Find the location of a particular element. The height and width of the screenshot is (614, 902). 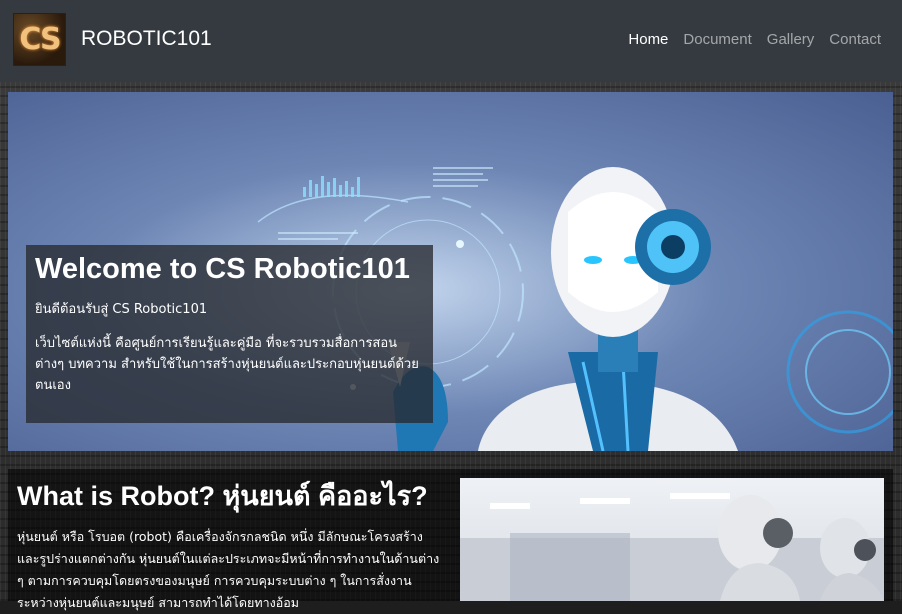

cs-logo-icon: CS is located at coordinates (39, 39).